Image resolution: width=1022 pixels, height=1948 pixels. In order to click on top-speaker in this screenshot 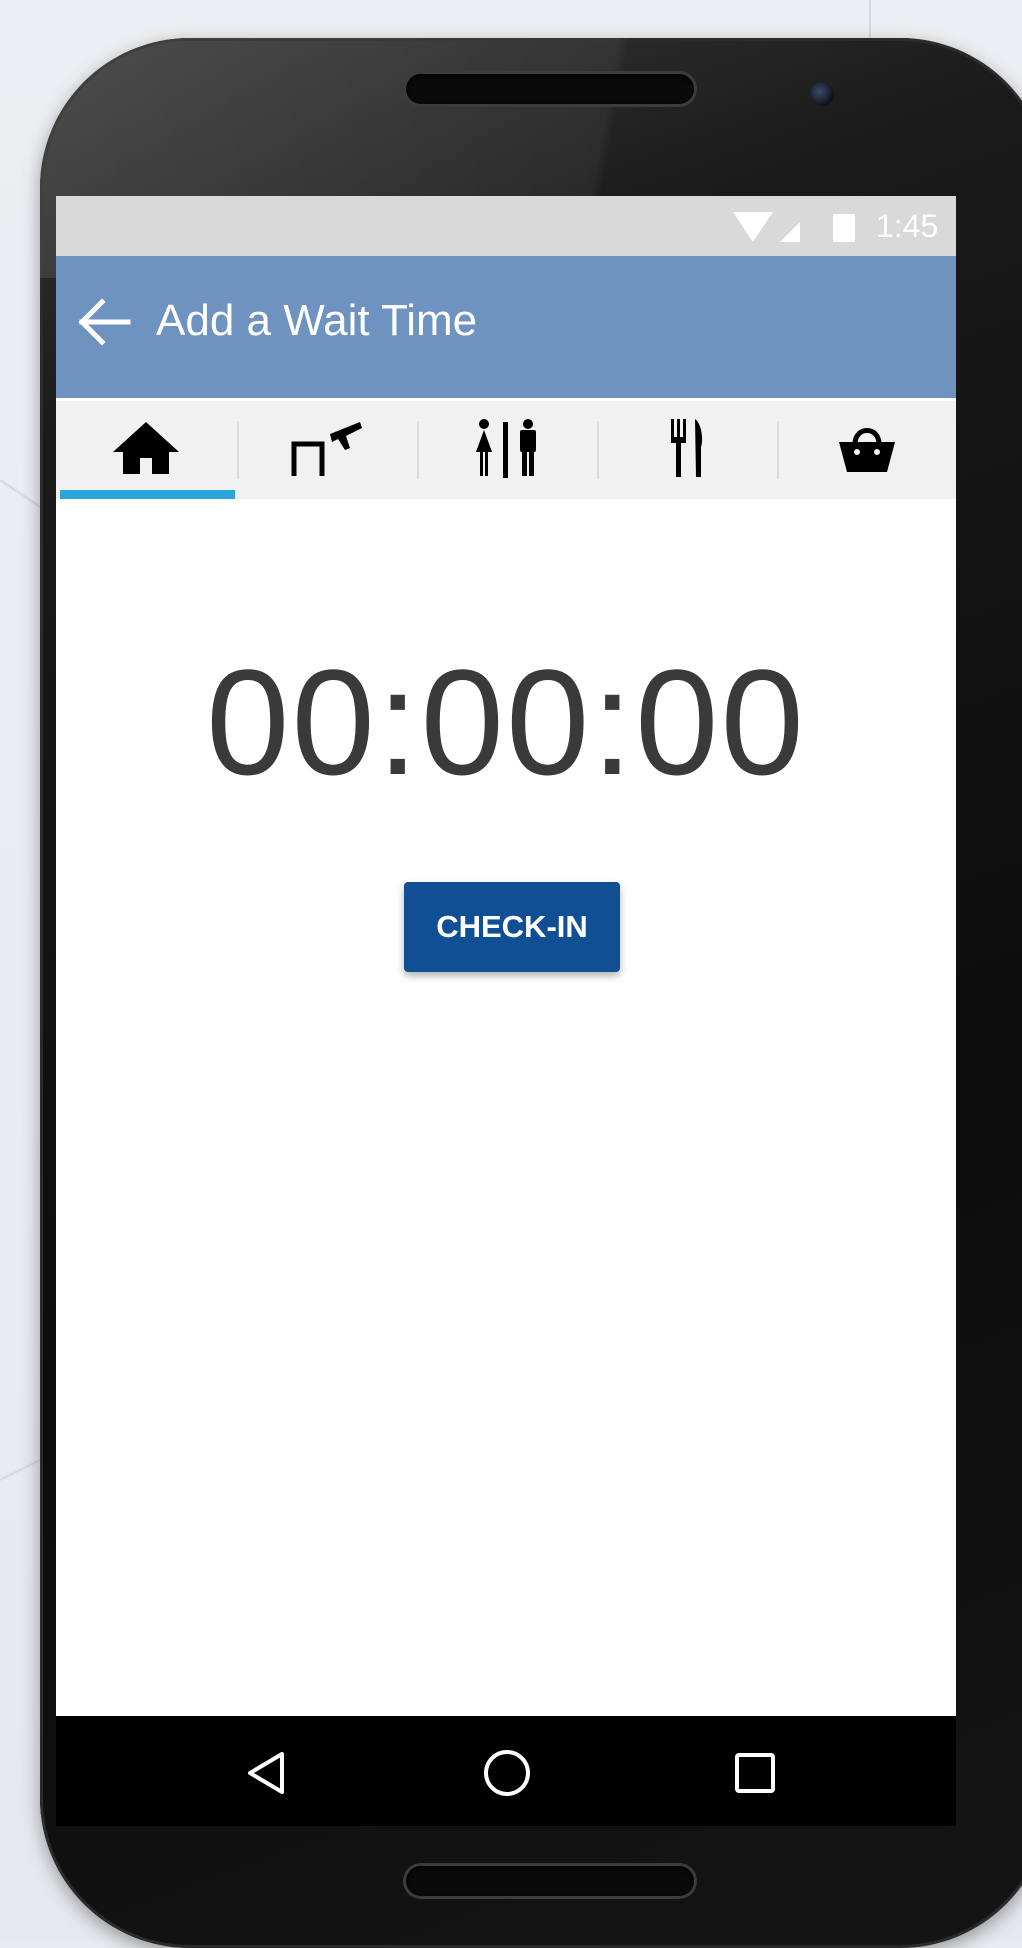, I will do `click(550, 89)`.